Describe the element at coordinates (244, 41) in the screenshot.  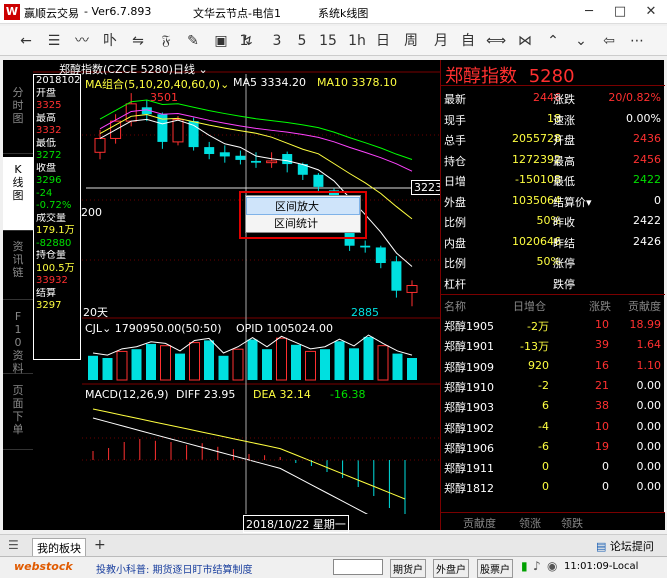
I see `toolbar-period-1-button: 1` at that location.